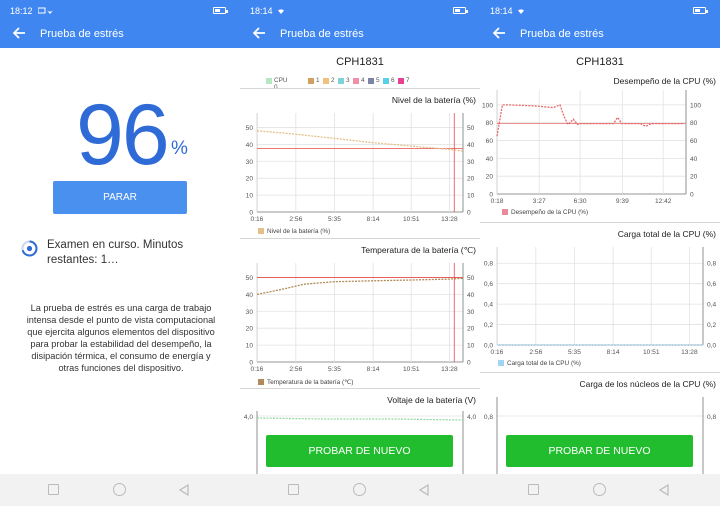  I want to click on chart-title: Carga de los núcleos de la CPU (%), so click(647, 384).